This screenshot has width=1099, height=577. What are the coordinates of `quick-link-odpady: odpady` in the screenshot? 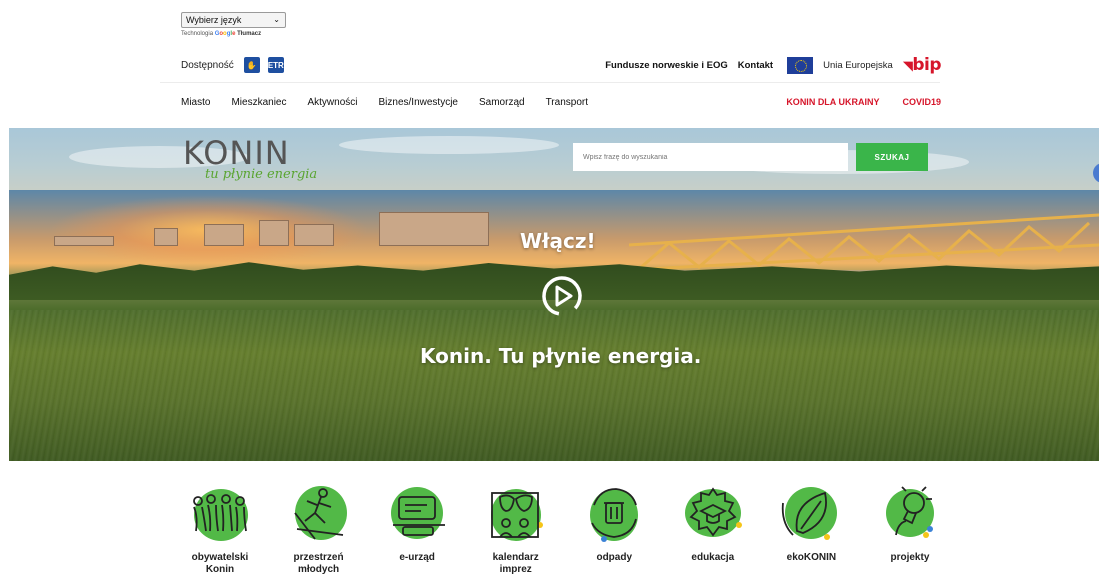 It's located at (614, 530).